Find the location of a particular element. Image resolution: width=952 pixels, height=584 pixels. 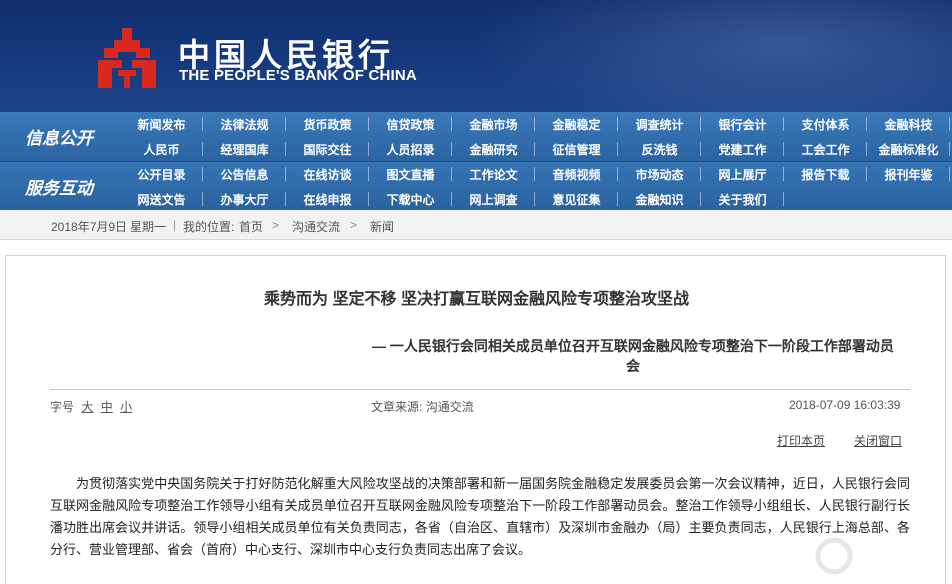

nav-item-working-papers: 工作论文 is located at coordinates (493, 174).